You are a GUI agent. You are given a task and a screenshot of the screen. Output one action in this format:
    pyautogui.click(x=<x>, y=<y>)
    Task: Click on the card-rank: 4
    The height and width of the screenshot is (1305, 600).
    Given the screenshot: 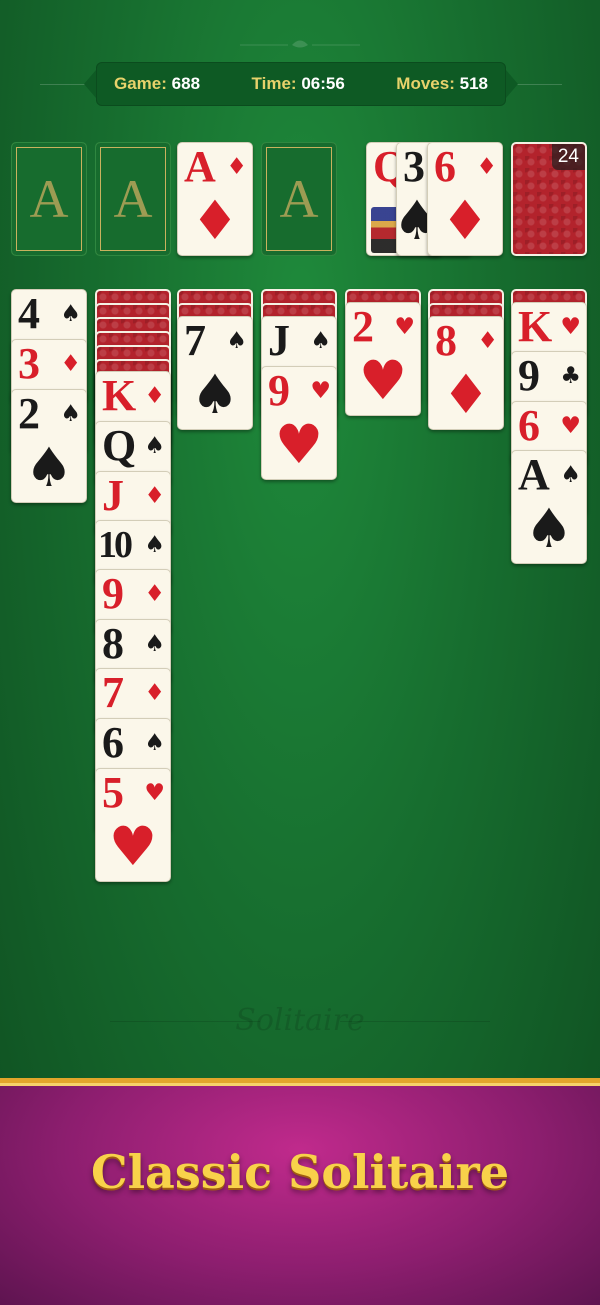 What is the action you would take?
    pyautogui.click(x=29, y=313)
    